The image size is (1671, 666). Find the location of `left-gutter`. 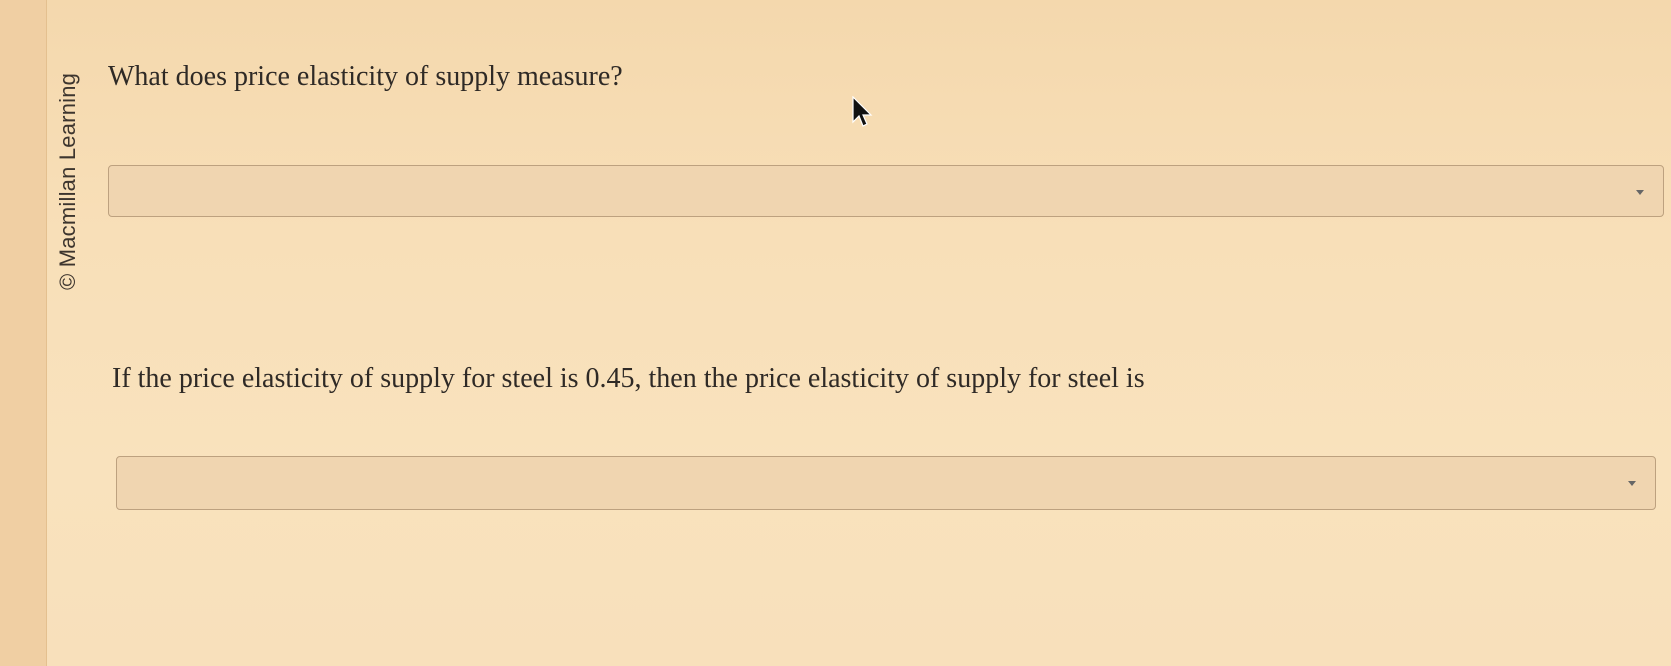

left-gutter is located at coordinates (23, 333).